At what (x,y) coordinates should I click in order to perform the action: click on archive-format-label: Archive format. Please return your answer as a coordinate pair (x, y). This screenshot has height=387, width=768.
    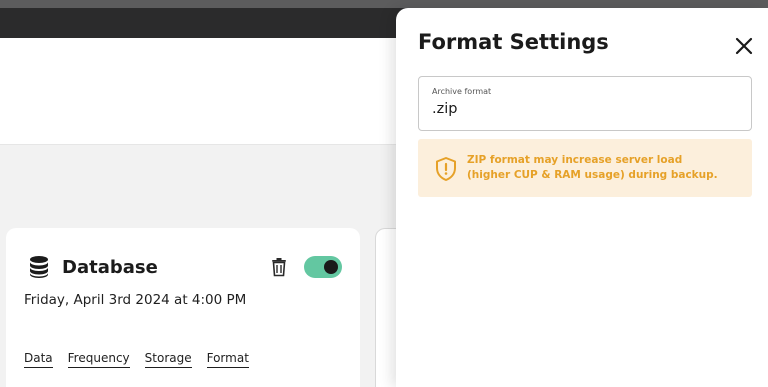
    Looking at the image, I should click on (462, 91).